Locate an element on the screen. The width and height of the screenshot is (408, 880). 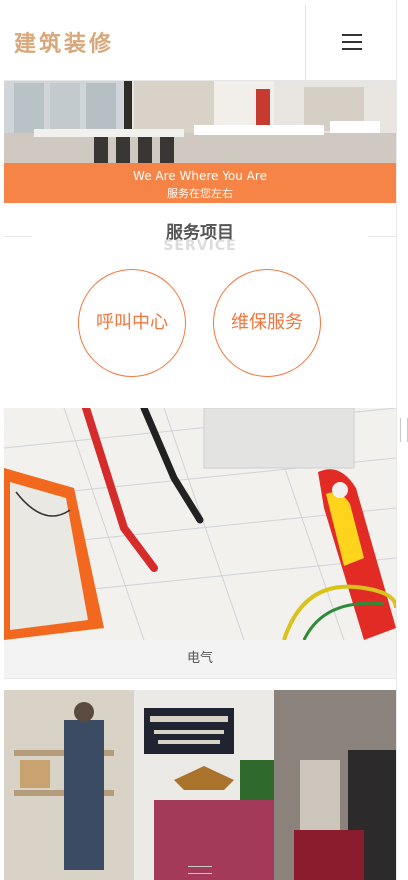
divider-right is located at coordinates (382, 236).